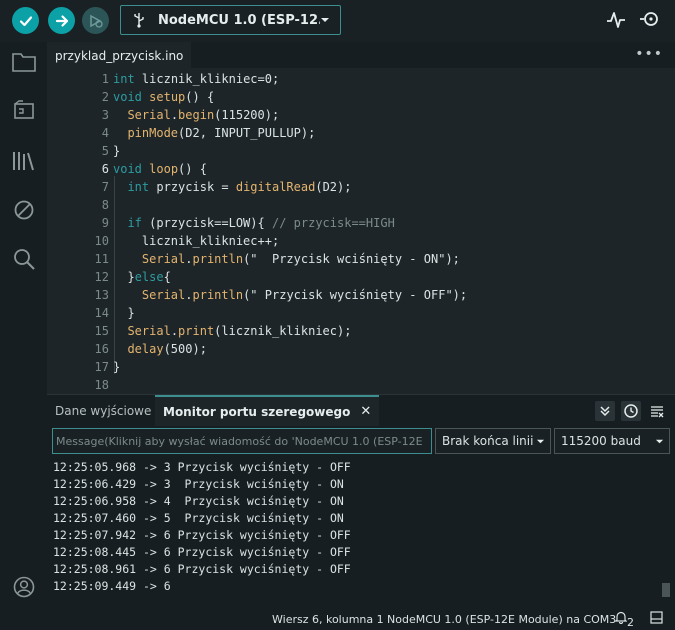 This screenshot has height=630, width=675. I want to click on line-code: void setup() {, so click(164, 97).